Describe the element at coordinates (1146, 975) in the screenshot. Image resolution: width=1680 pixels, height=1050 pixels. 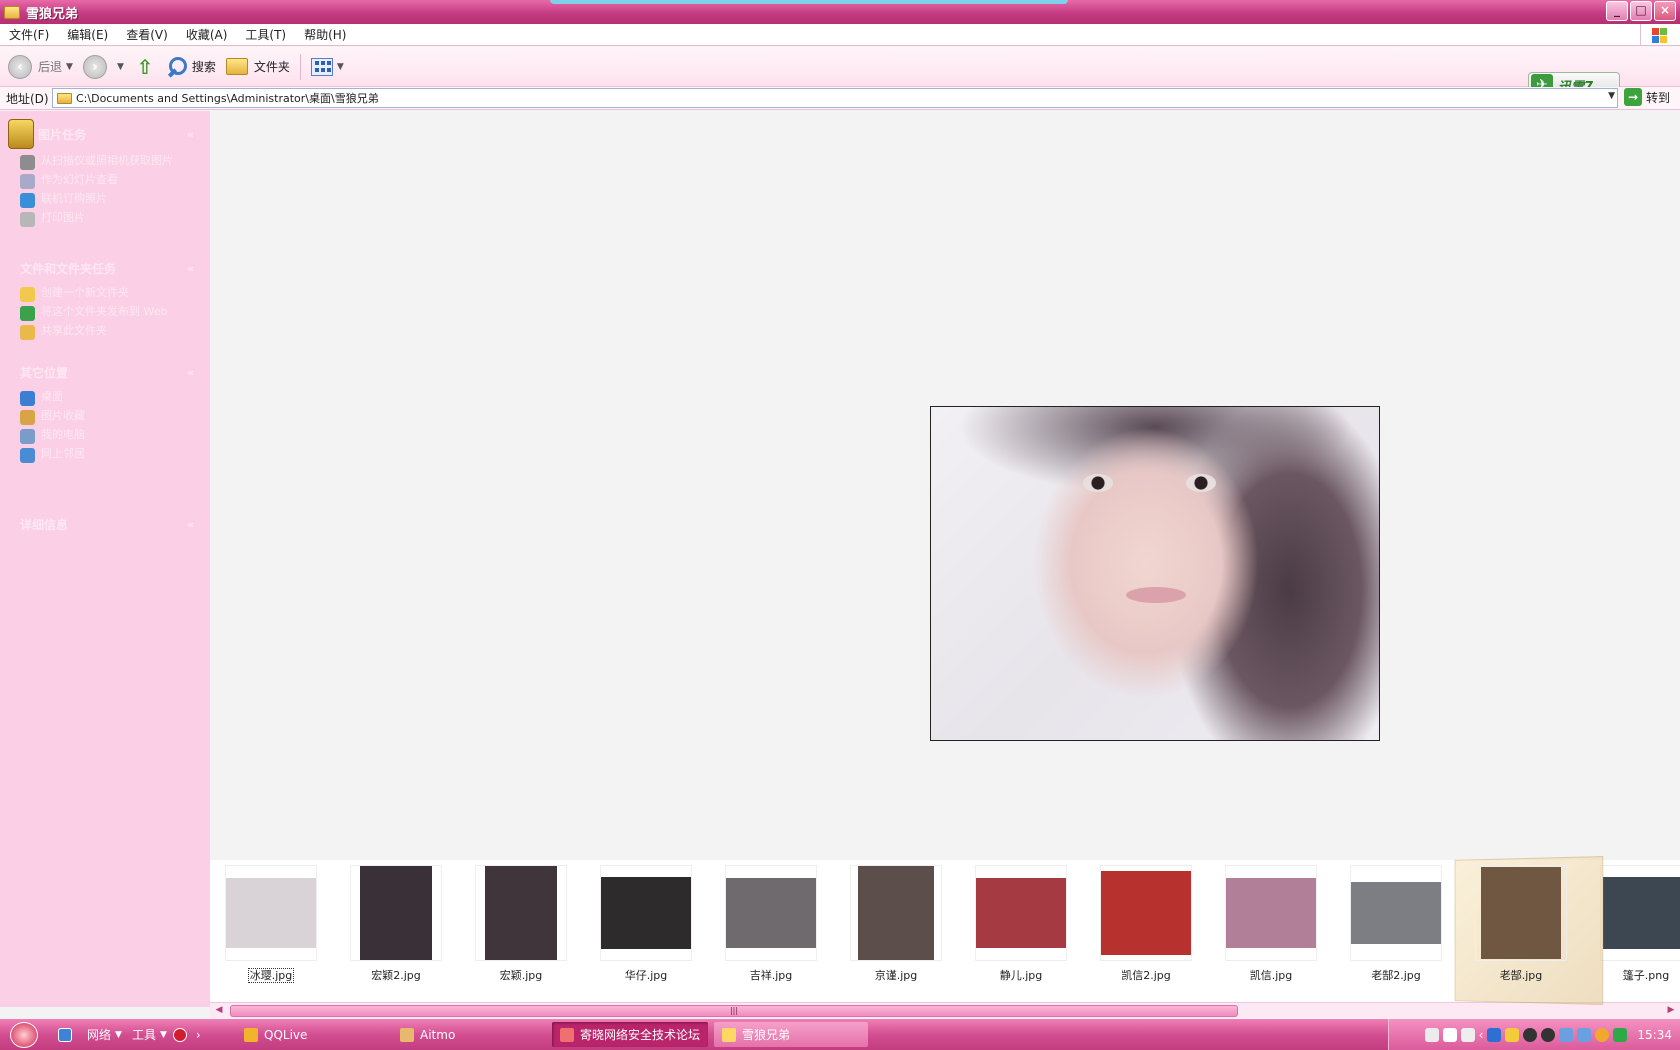
I see `thumbnail-name: 凯信2.jpg` at that location.